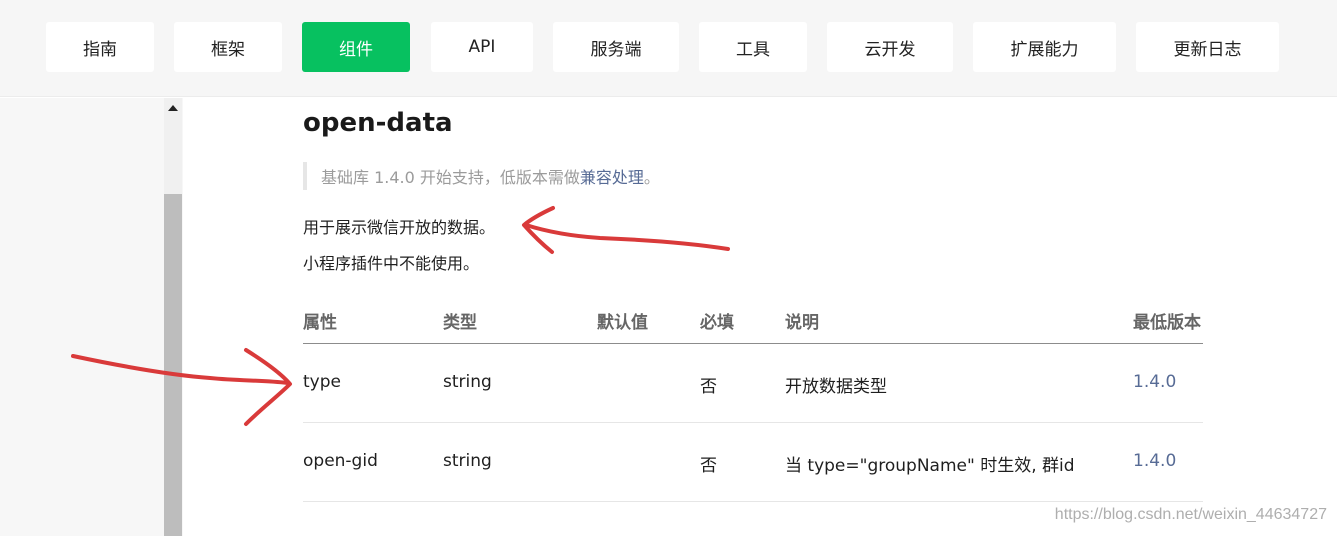 This screenshot has width=1337, height=536. Describe the element at coordinates (930, 466) in the screenshot. I see `cell-desc: 当 type="groupName" 时生效, 群id` at that location.